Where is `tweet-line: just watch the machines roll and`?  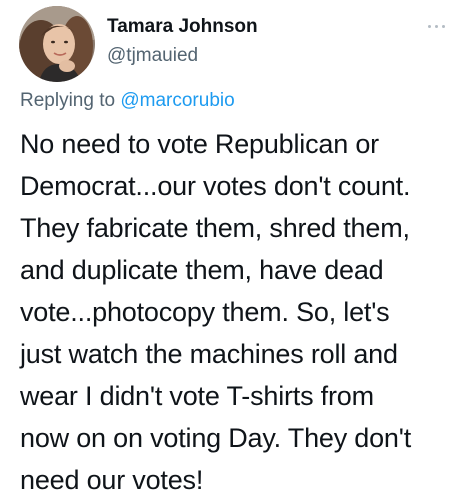
tweet-line: just watch the machines roll and is located at coordinates (209, 354).